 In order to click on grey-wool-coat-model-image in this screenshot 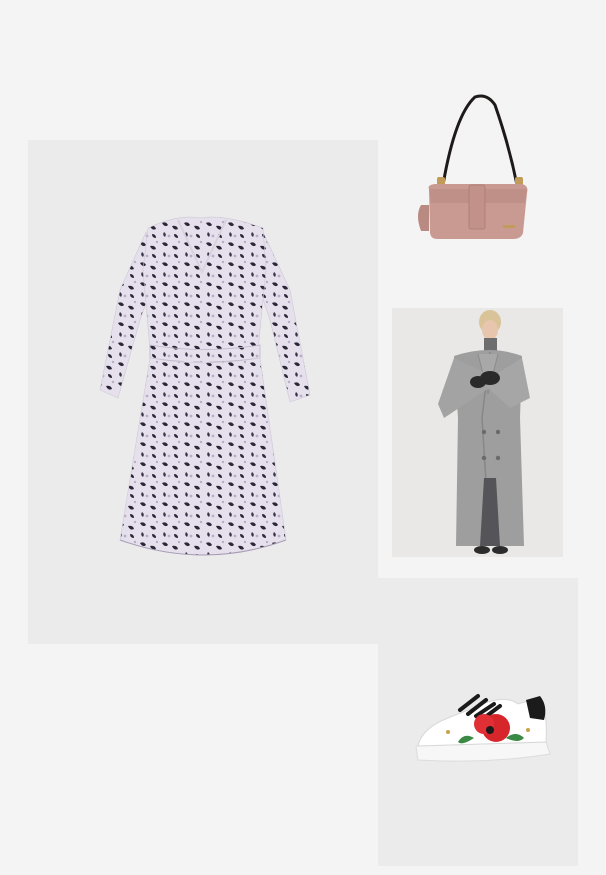, I will do `click(477, 432)`.